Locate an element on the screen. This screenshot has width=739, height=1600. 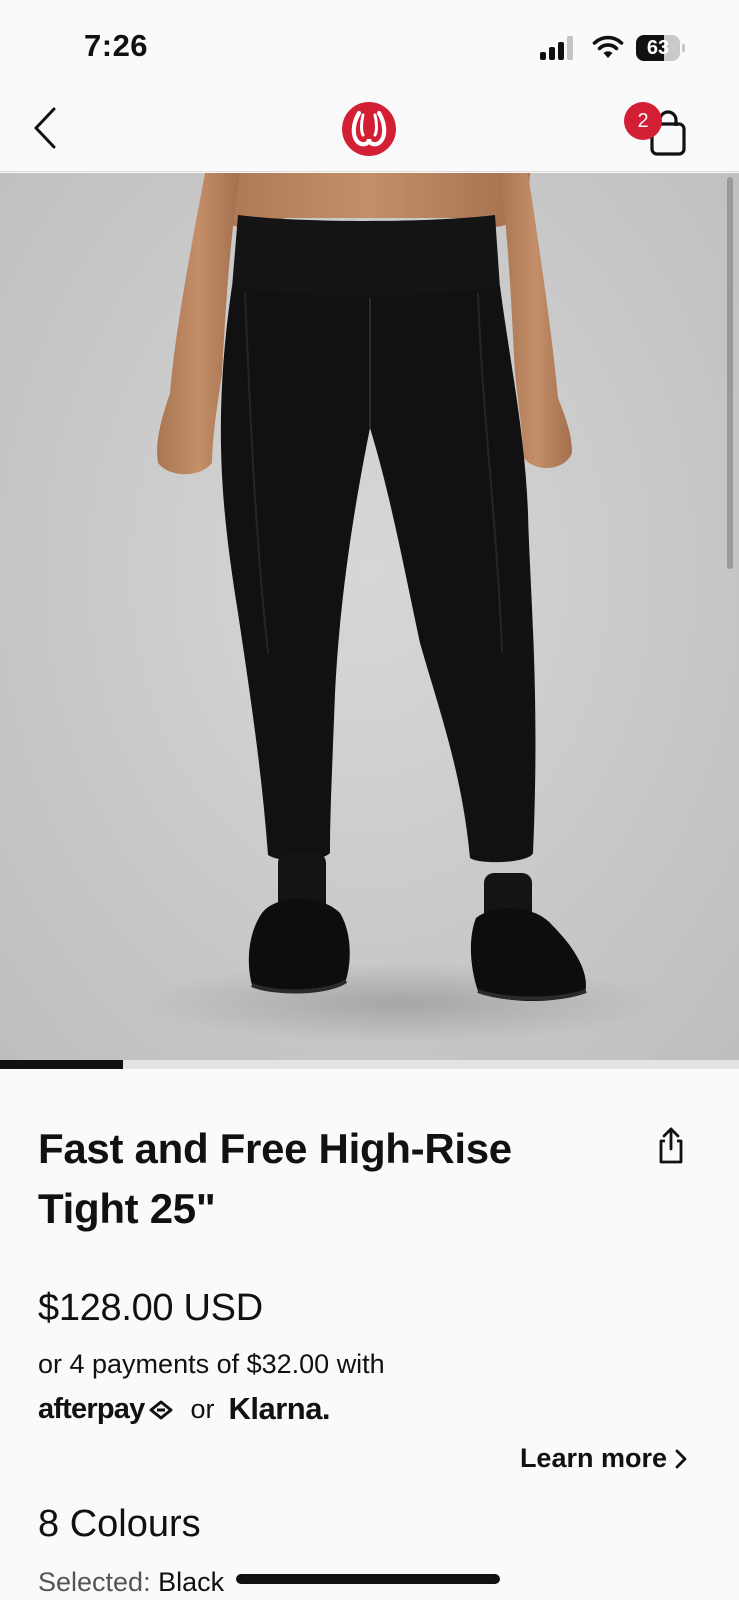
top-nav-bar: 2 is located at coordinates (369, 130).